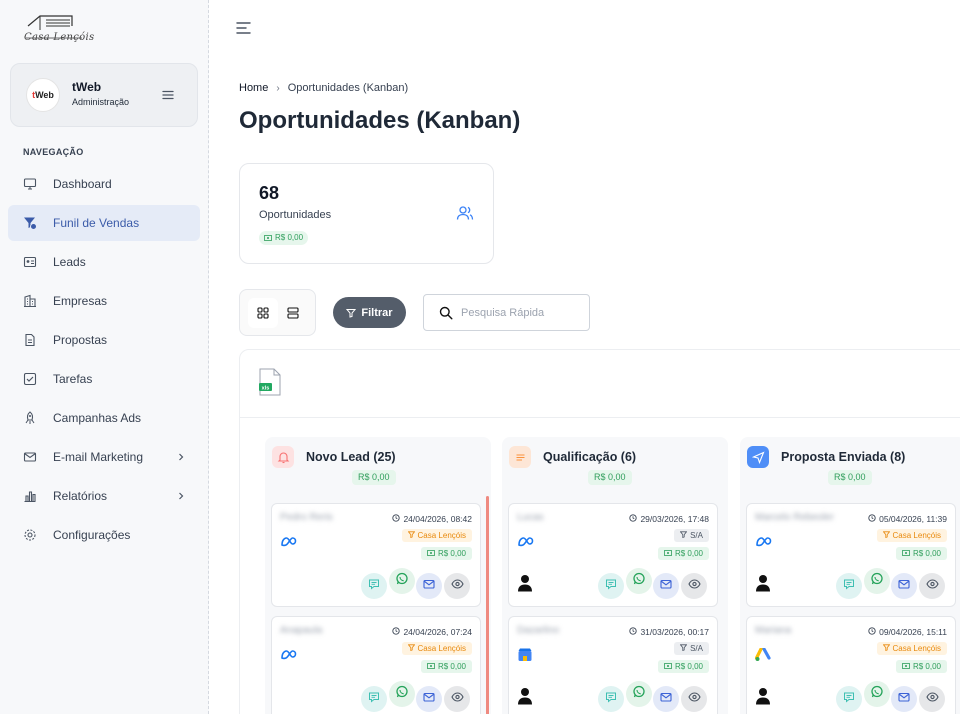 Image resolution: width=960 pixels, height=714 pixels. I want to click on lead-company-tag: S/A, so click(691, 535).